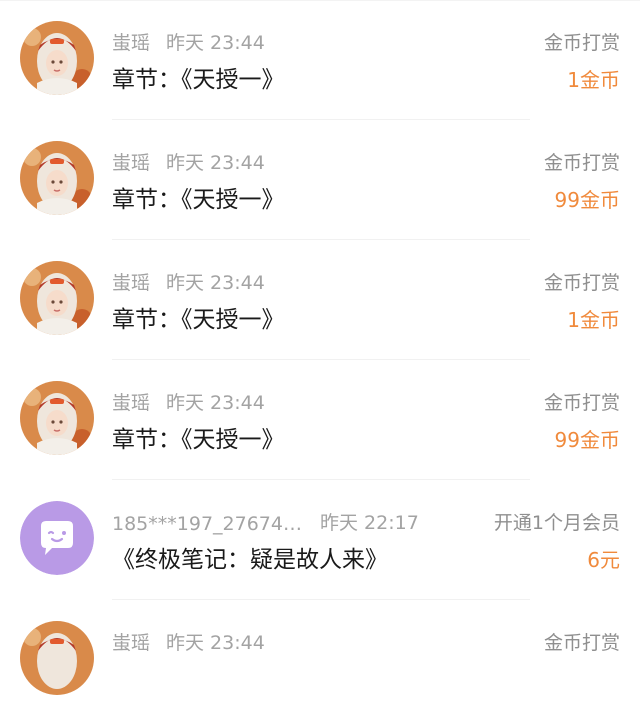  I want to click on record-meta: 185***197_276741... 昨天 22:17, so click(265, 521).